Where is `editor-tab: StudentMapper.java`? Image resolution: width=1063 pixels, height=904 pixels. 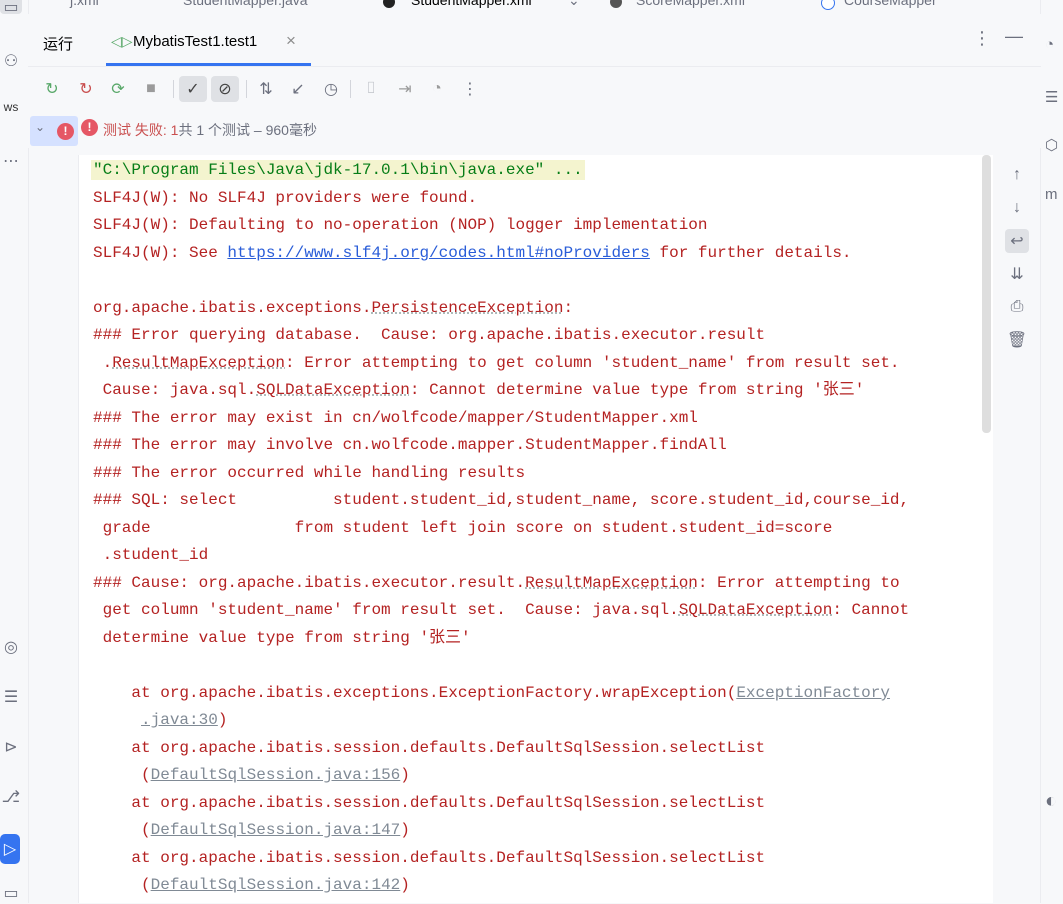
editor-tab: StudentMapper.java is located at coordinates (245, 4).